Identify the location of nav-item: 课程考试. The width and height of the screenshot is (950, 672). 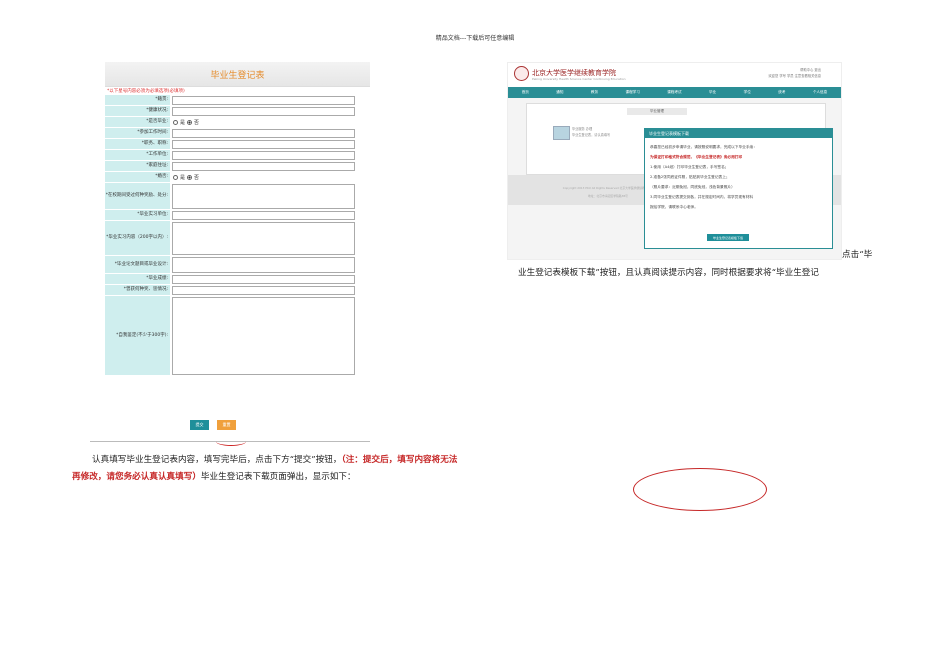
(674, 92).